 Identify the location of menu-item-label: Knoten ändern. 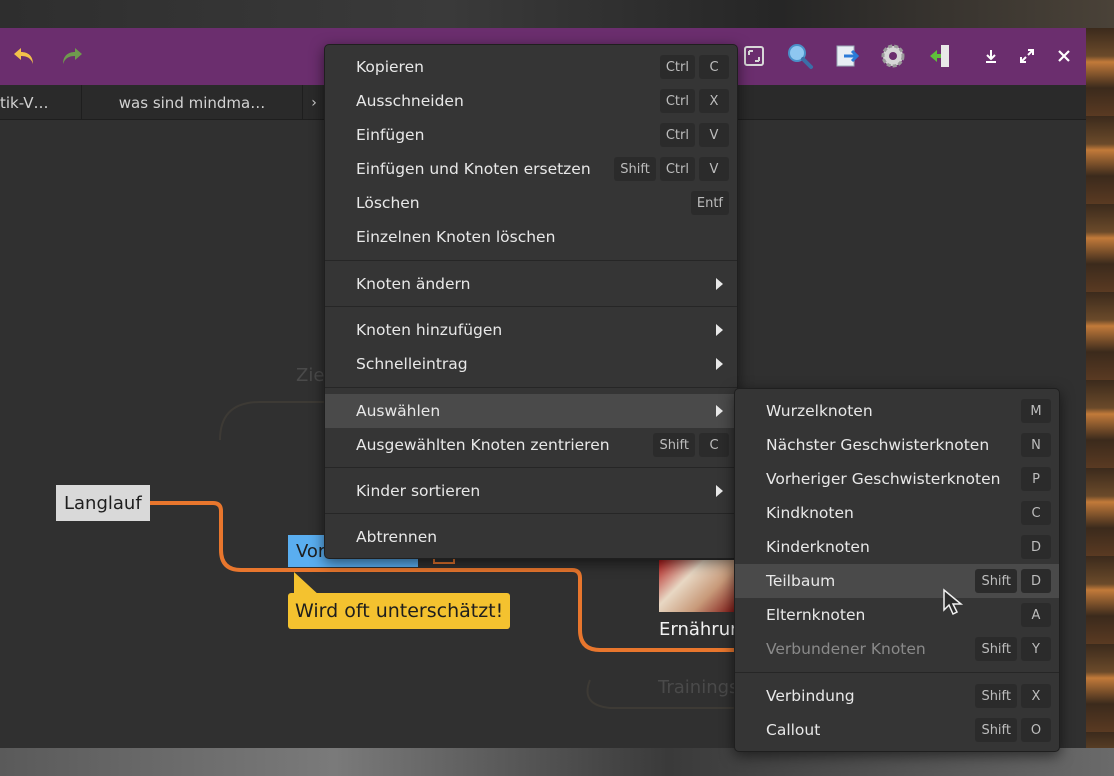
(413, 284).